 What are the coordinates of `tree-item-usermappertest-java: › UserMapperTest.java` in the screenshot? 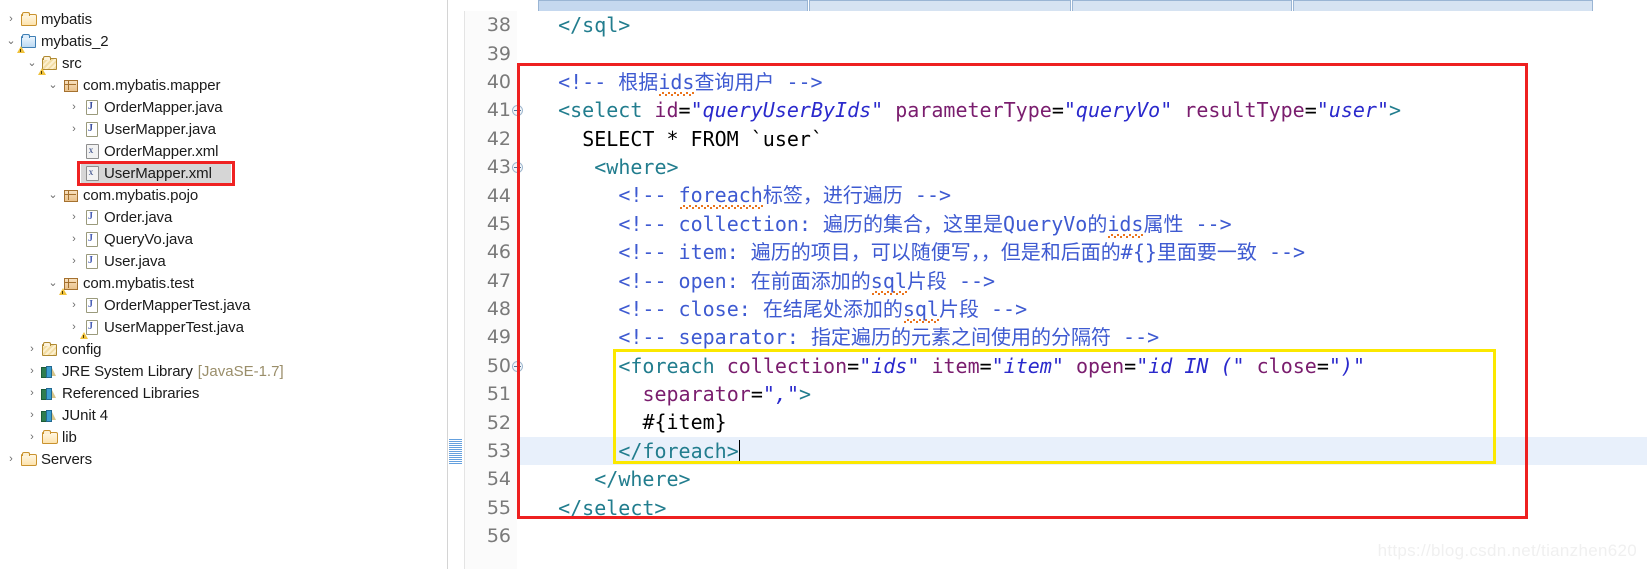 It's located at (223, 327).